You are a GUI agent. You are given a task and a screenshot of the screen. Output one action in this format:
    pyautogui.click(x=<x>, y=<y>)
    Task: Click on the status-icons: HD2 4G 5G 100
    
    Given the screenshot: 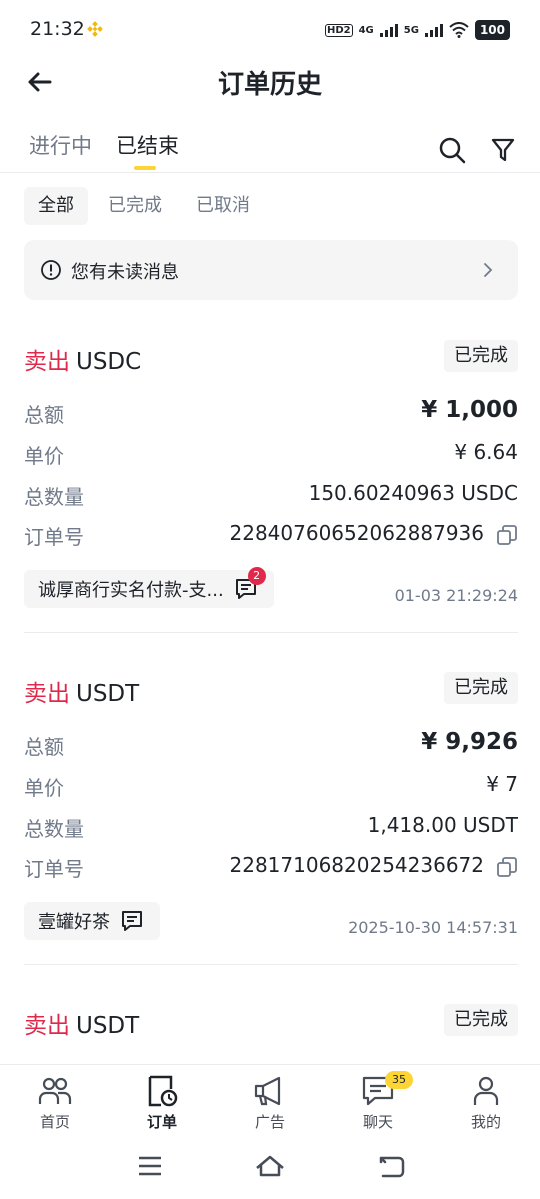 What is the action you would take?
    pyautogui.click(x=417, y=30)
    